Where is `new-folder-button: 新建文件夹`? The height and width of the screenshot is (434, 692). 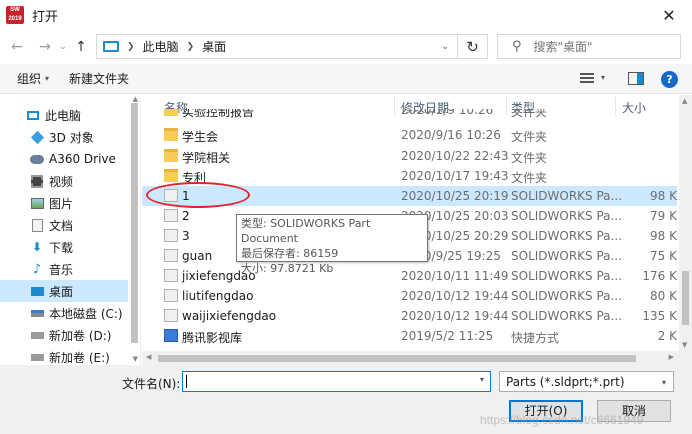
new-folder-button: 新建文件夹 is located at coordinates (99, 78).